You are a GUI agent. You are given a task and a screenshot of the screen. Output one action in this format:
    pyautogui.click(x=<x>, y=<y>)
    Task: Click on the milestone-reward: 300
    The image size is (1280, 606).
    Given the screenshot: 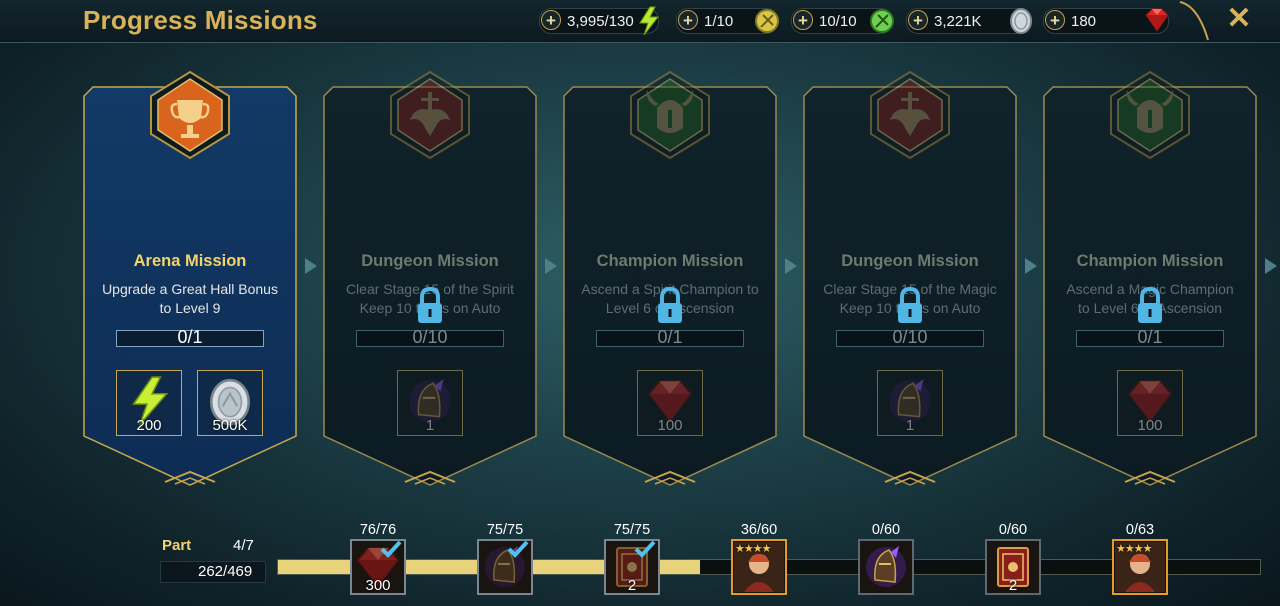 What is the action you would take?
    pyautogui.click(x=378, y=567)
    